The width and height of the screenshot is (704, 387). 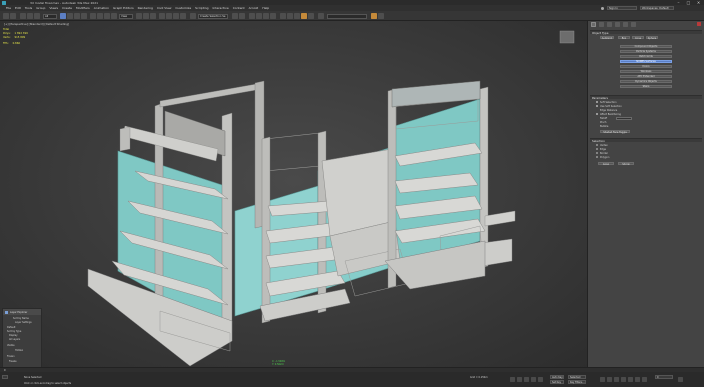 What do you see at coordinates (239, 8) in the screenshot?
I see `menu-content: Content` at bounding box center [239, 8].